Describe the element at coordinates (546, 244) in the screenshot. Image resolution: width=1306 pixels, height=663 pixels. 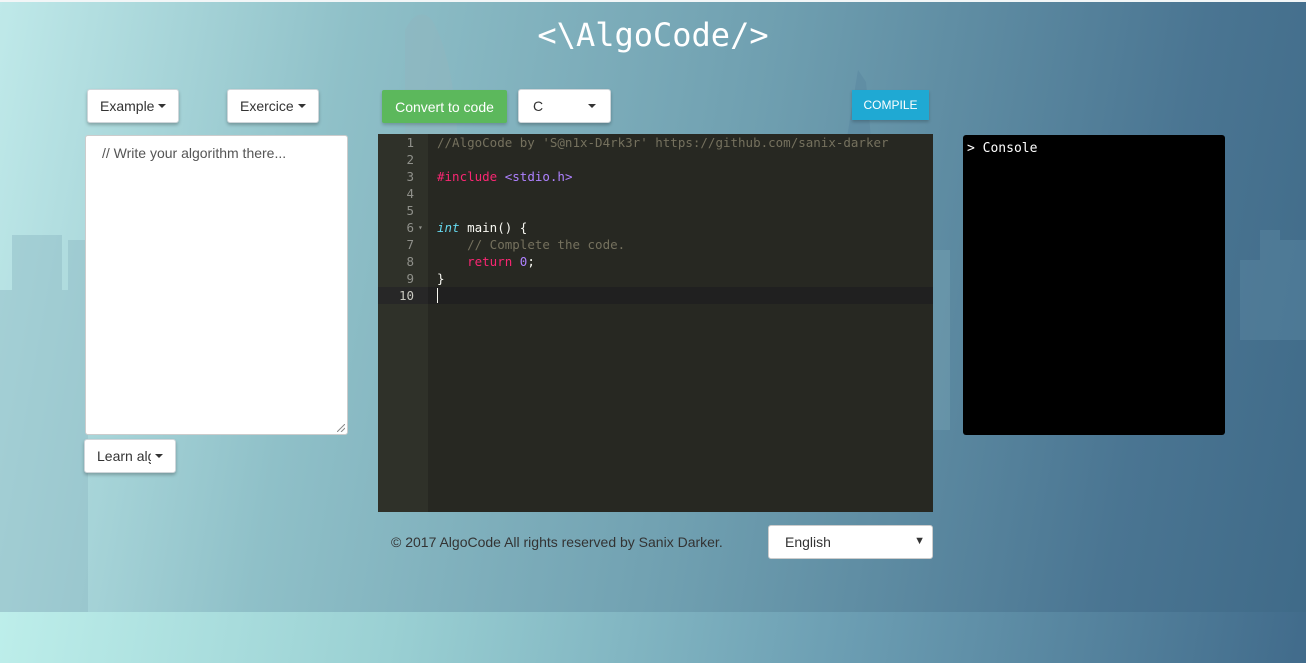
I see `code-comment: // Complete the code.` at that location.